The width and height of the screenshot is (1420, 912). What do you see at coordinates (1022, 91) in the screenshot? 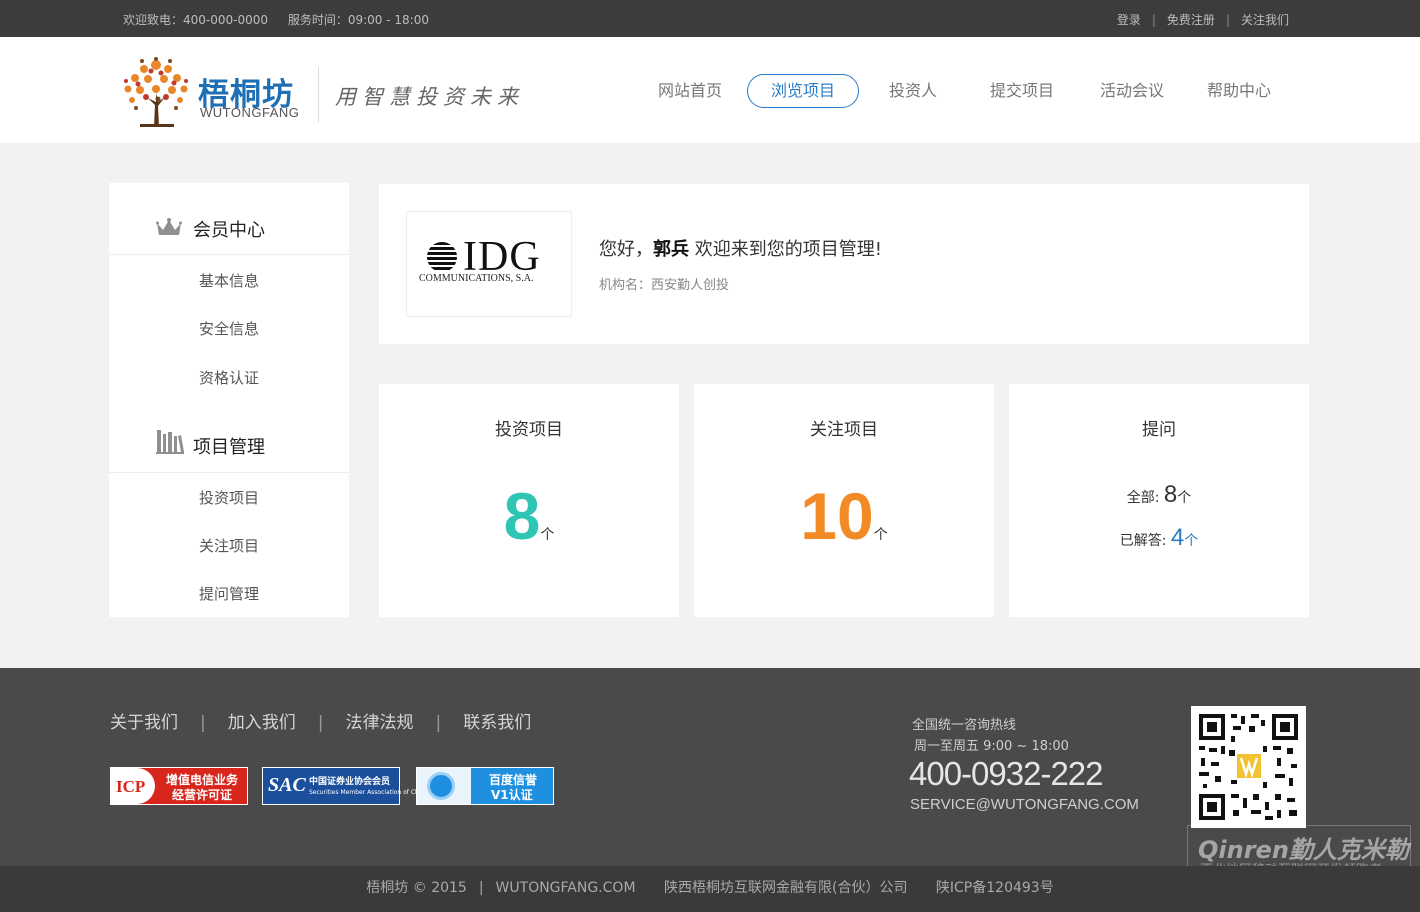
I see `nav-submit-project: 提交项目` at bounding box center [1022, 91].